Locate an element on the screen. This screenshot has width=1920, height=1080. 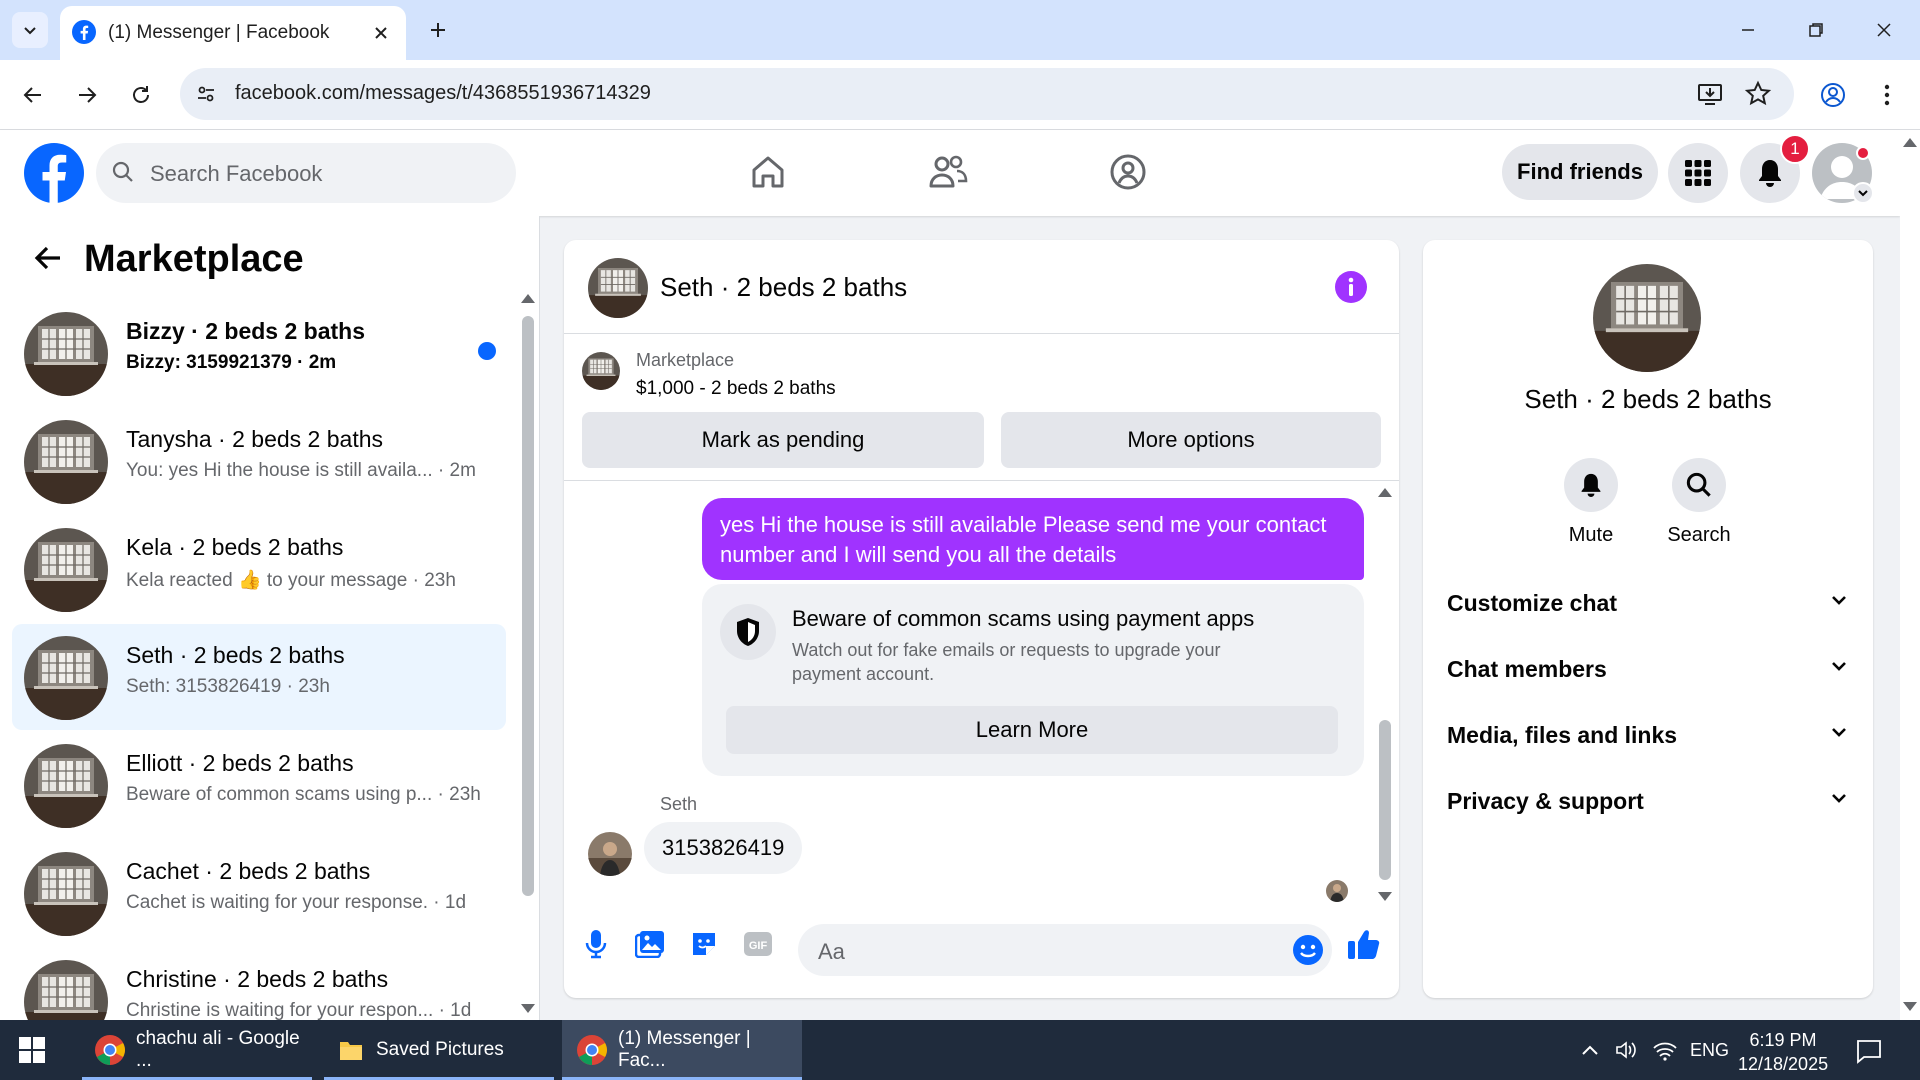
browser-tab-messenger: (1) Messenger | Facebook is located at coordinates (233, 33).